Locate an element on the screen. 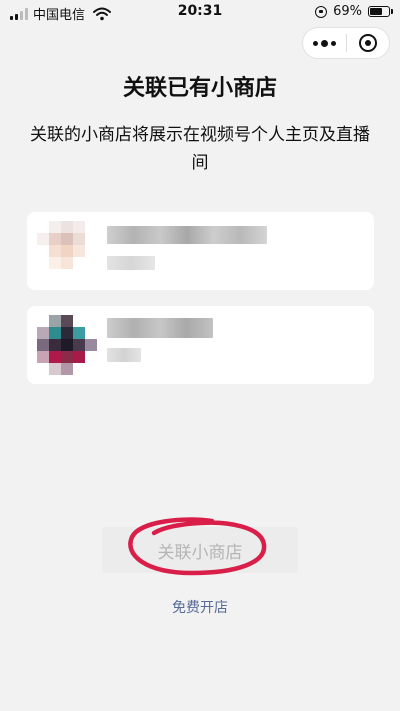  status-right: 69% is located at coordinates (354, 11).